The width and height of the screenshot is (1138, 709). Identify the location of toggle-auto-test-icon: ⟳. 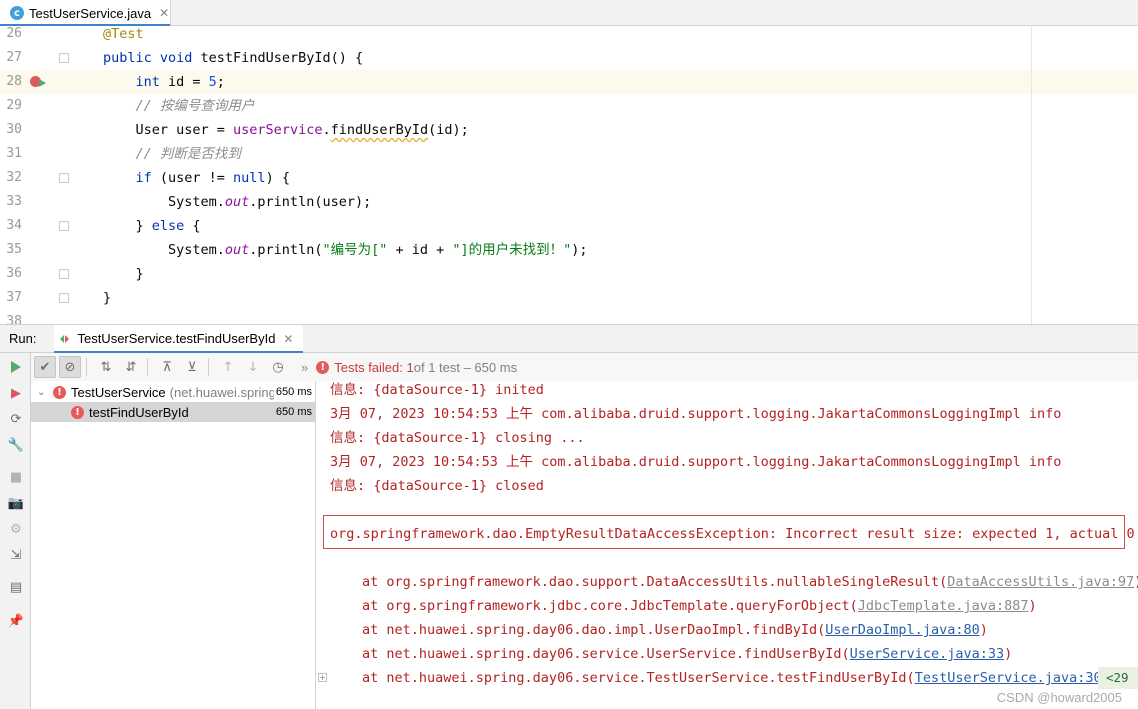
(16, 419).